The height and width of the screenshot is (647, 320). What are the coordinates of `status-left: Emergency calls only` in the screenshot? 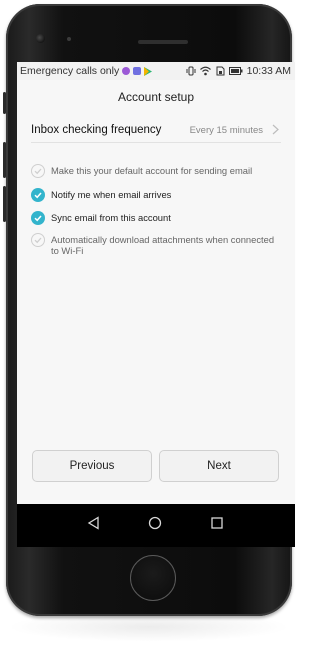 It's located at (86, 71).